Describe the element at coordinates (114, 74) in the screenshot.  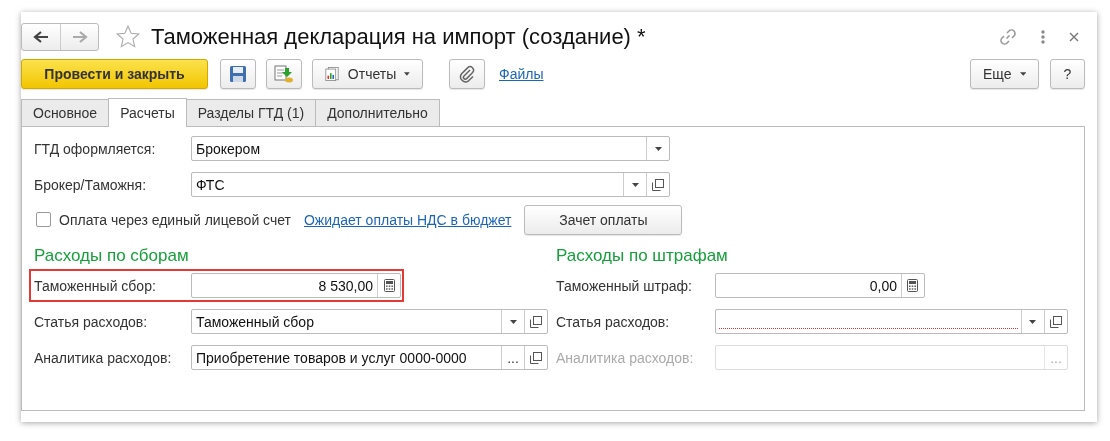
I see `post-and-close-button: Провести и закрыть` at that location.